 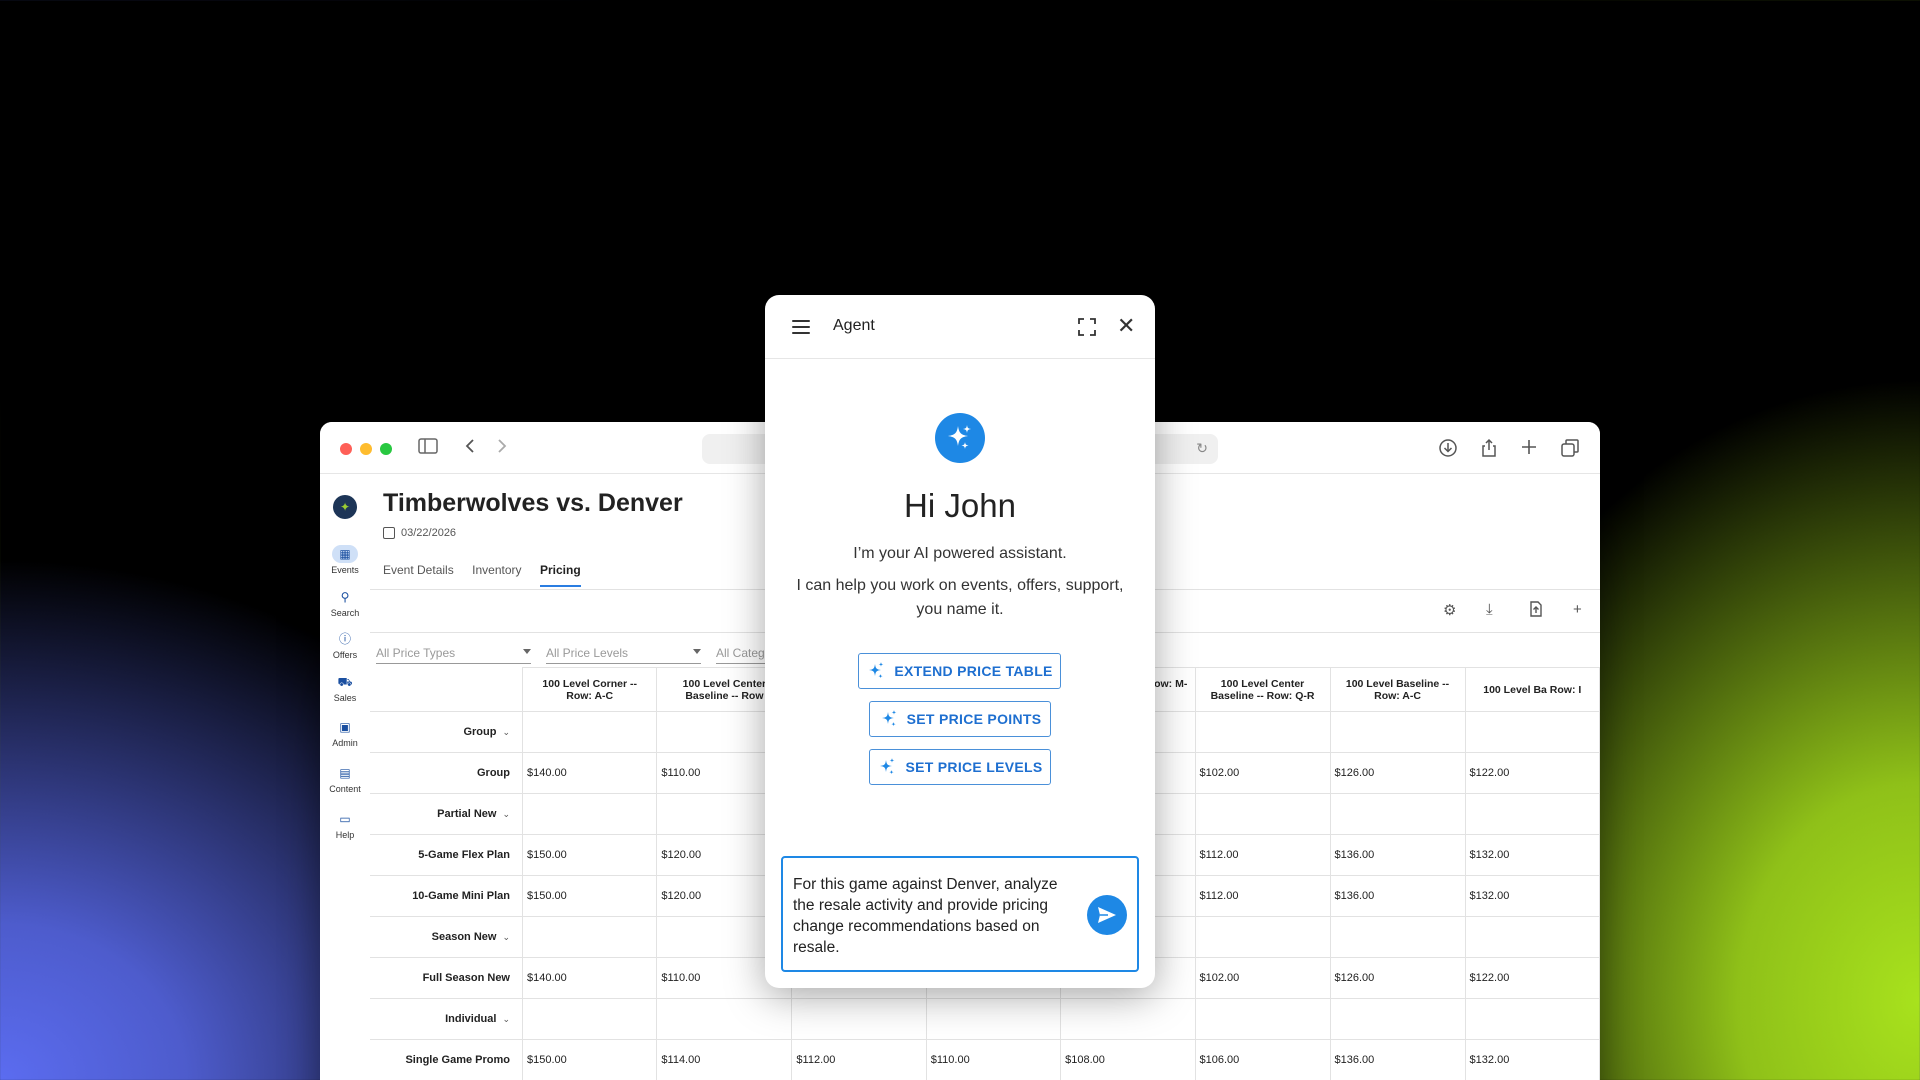 I want to click on row-label: Season New ⌄, so click(x=446, y=937).